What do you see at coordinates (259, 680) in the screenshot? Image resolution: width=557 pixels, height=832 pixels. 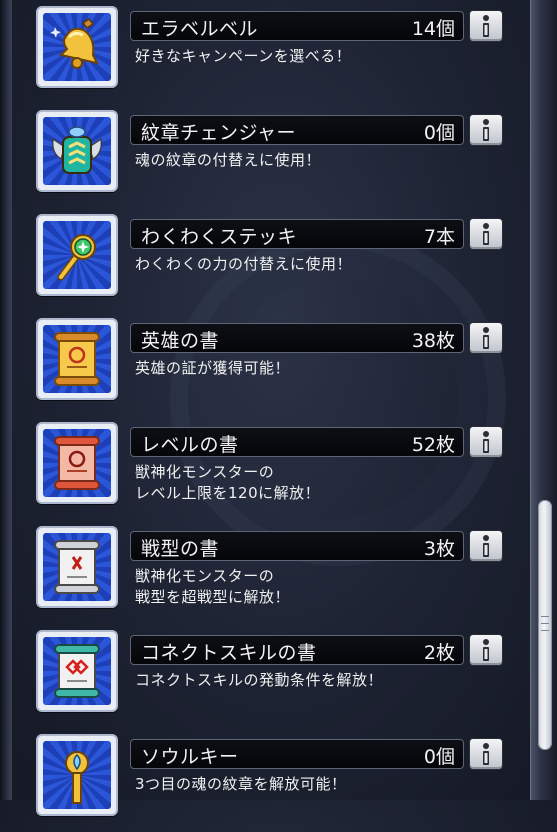 I see `item-description: コネクトスキルの発動条件を解放！` at bounding box center [259, 680].